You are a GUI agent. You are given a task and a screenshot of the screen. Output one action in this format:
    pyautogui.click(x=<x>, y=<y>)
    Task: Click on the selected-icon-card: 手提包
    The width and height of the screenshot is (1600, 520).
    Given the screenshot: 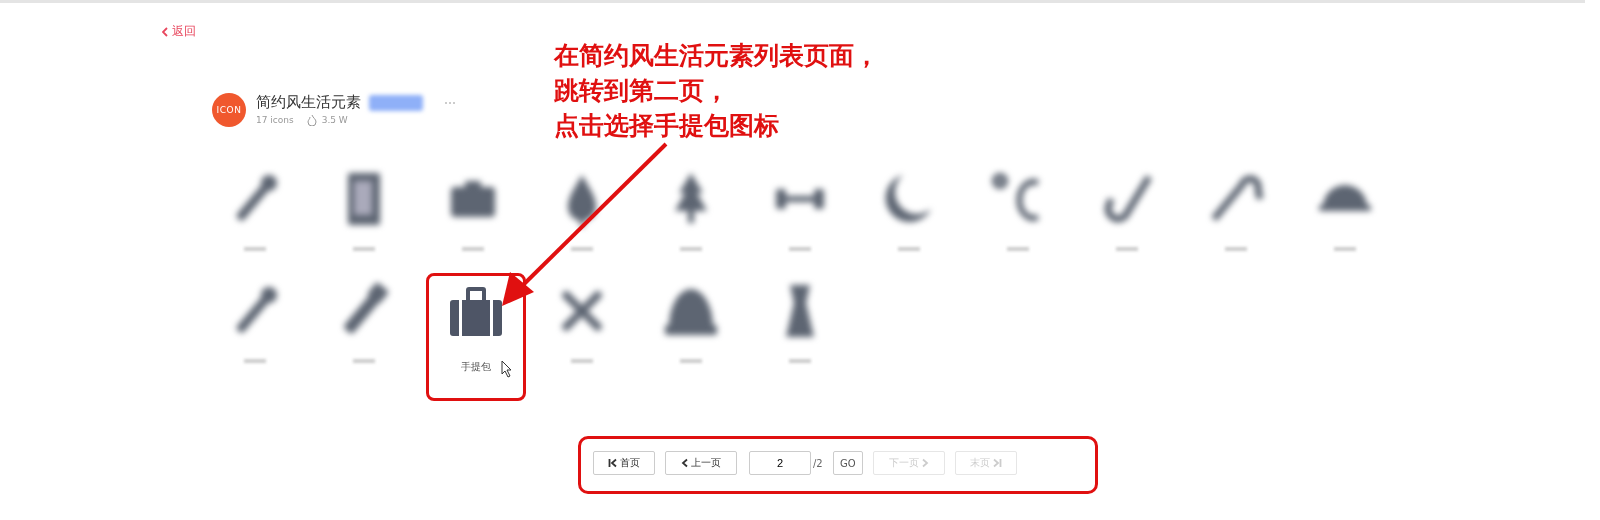 What is the action you would take?
    pyautogui.click(x=476, y=336)
    